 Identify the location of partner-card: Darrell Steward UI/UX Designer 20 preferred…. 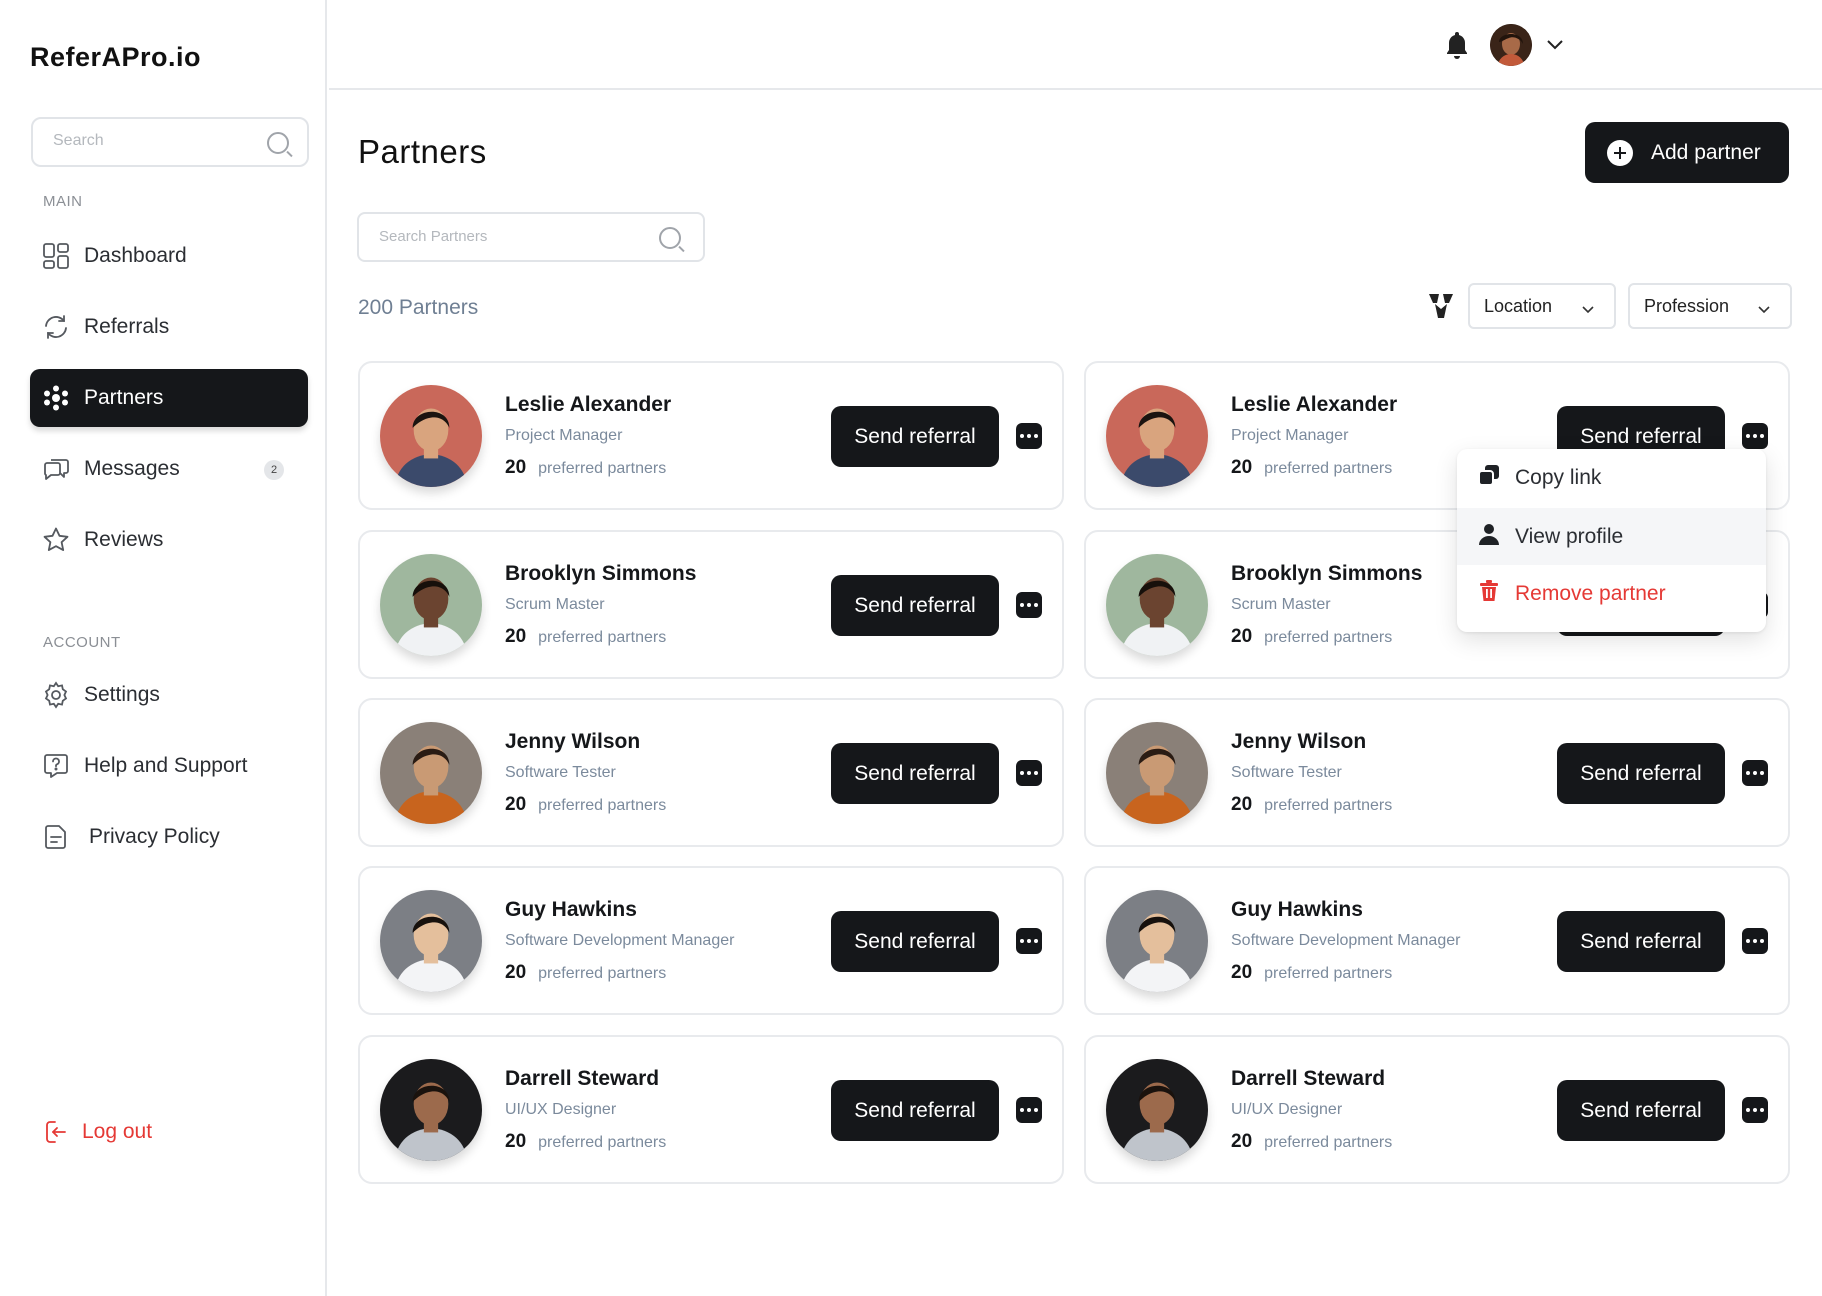
(711, 1109).